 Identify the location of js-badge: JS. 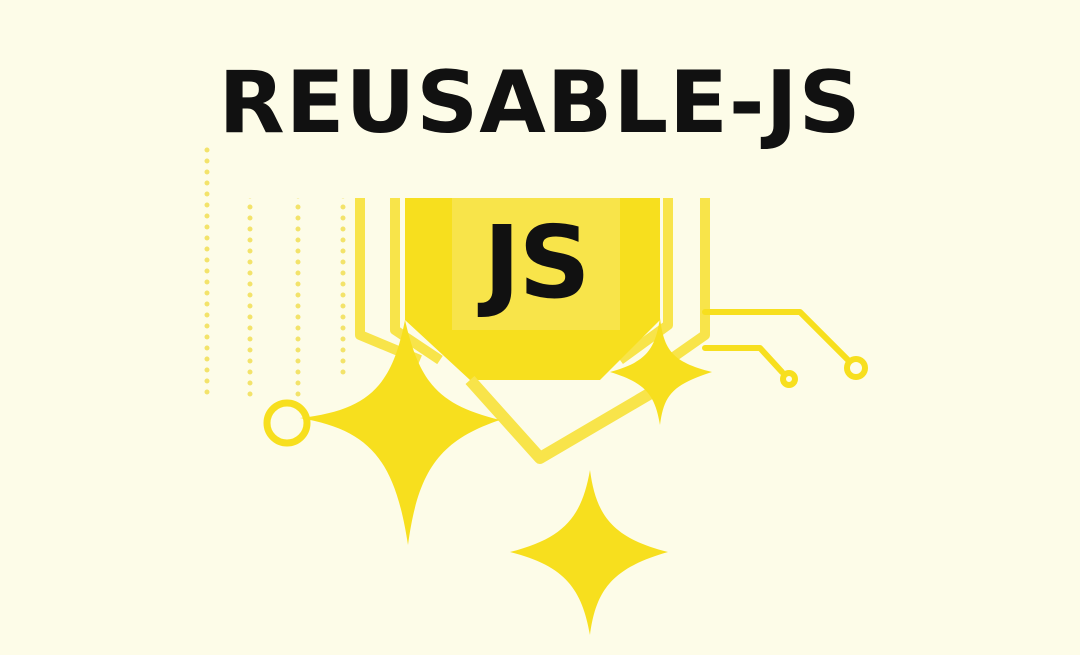
(536, 263).